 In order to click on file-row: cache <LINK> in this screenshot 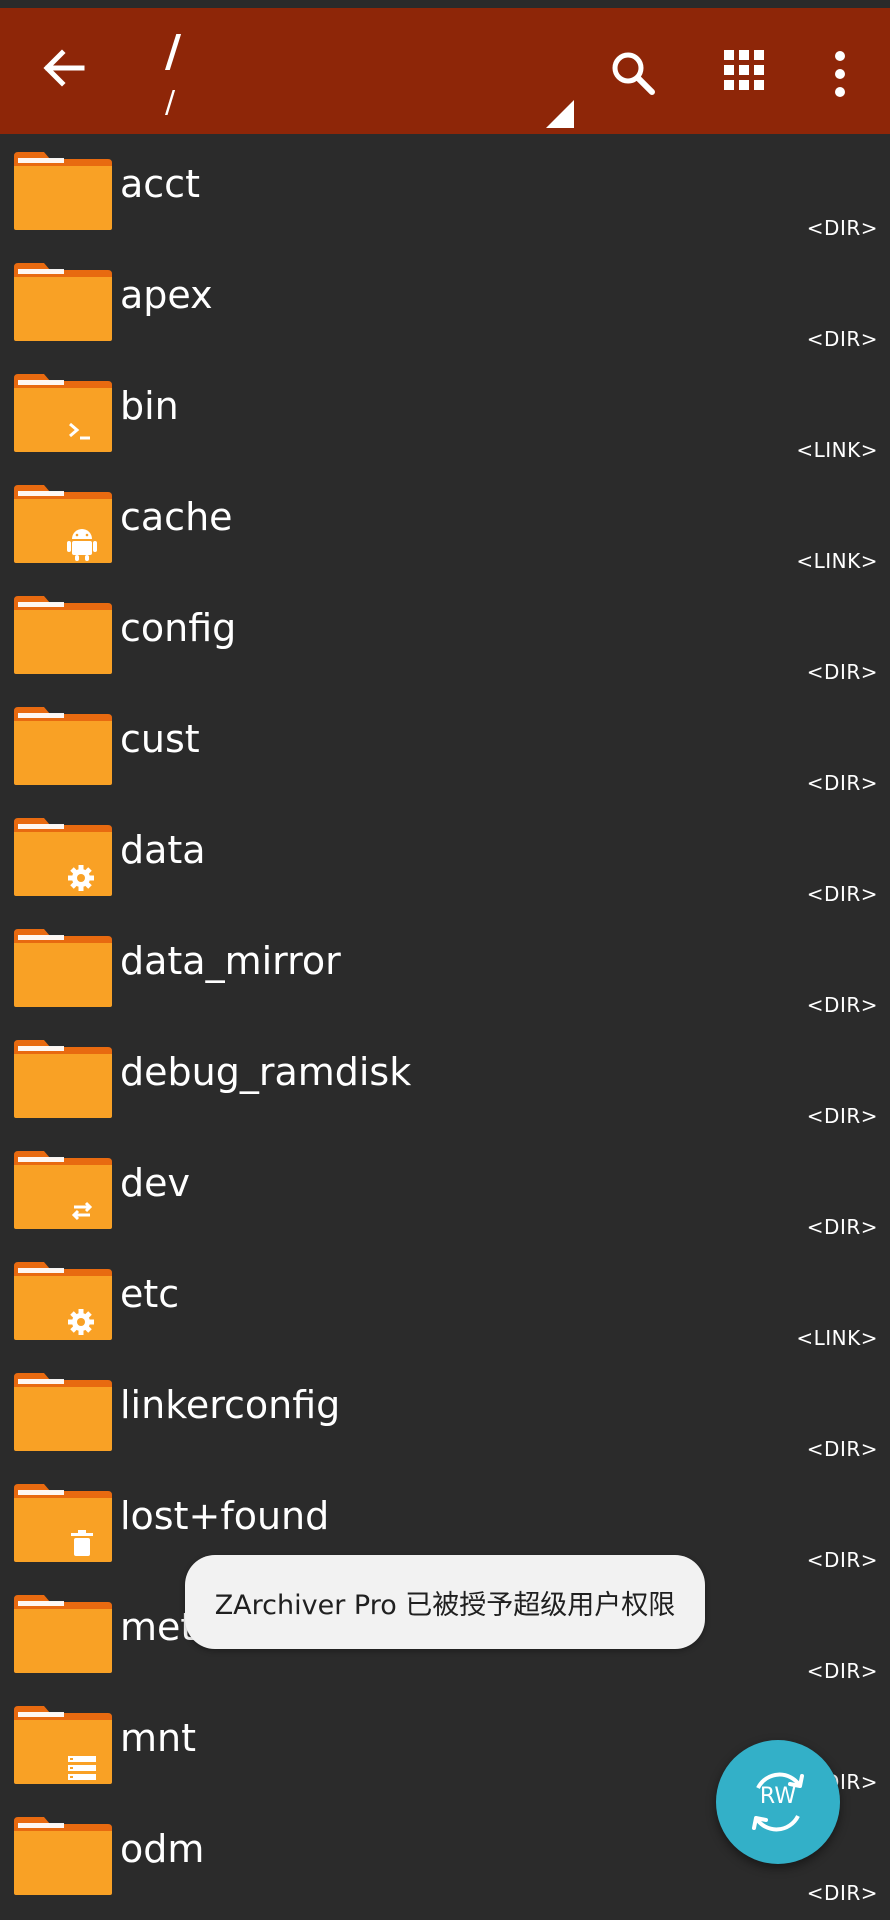, I will do `click(445, 522)`.